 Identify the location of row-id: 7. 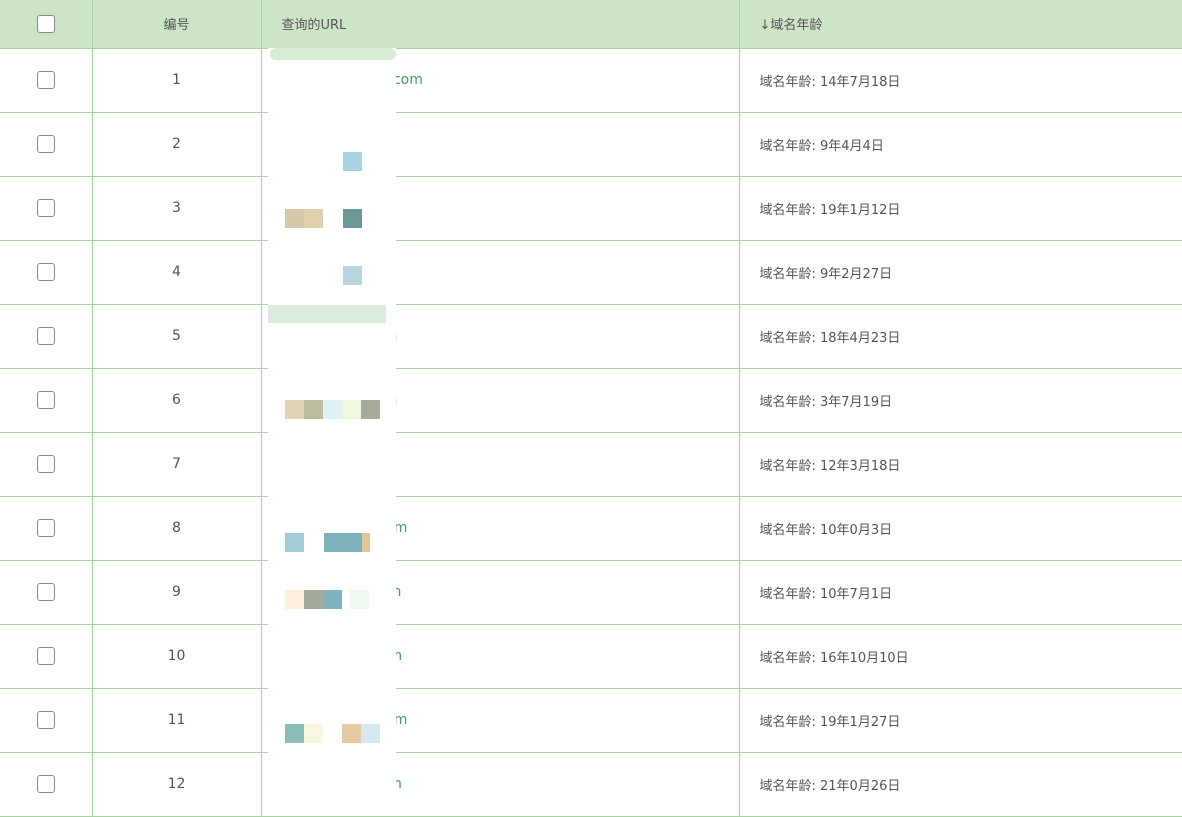
(177, 464).